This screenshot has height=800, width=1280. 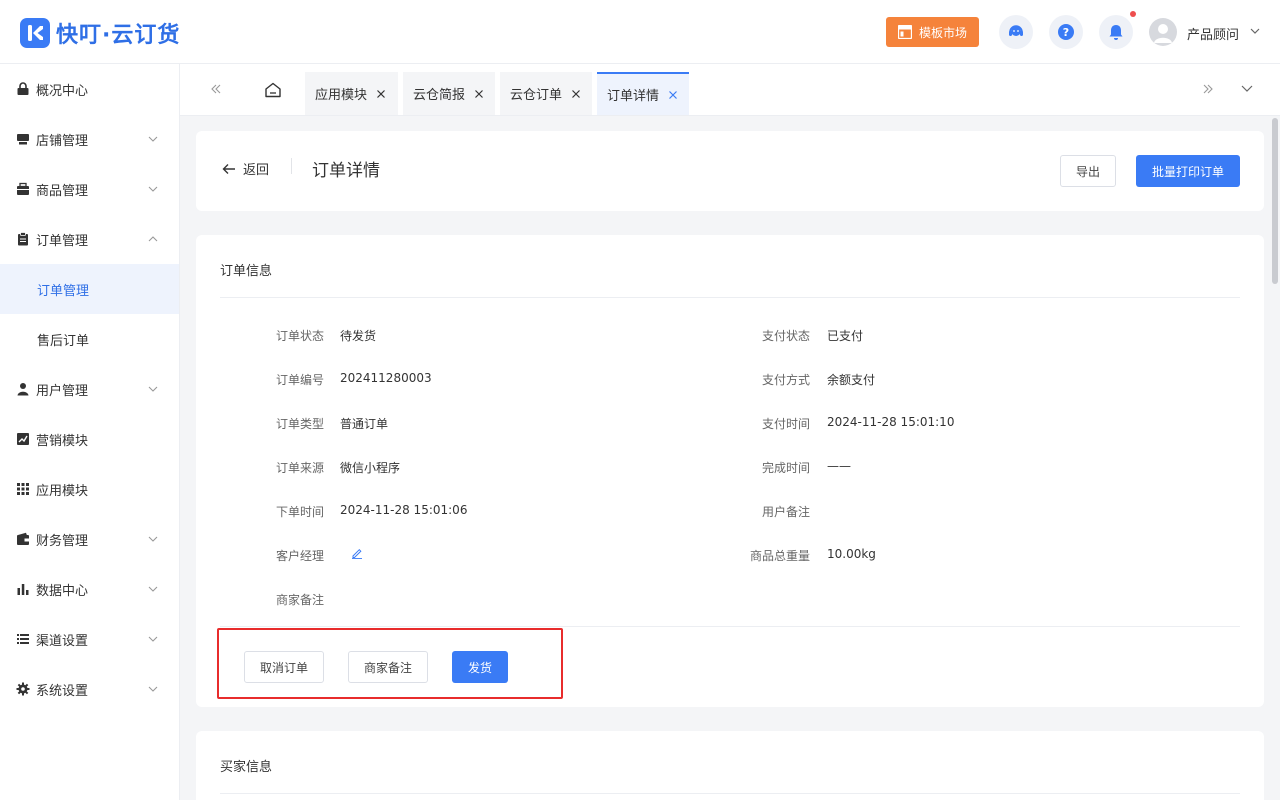 I want to click on batch-print-button: 批量打印订单, so click(x=1188, y=171).